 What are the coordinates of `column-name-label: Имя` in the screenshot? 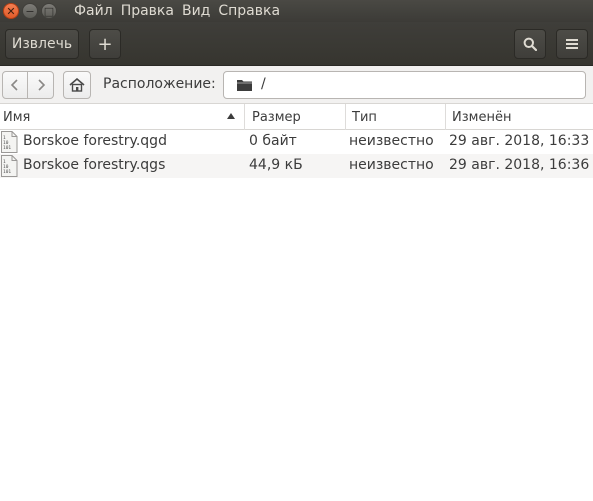 It's located at (17, 117).